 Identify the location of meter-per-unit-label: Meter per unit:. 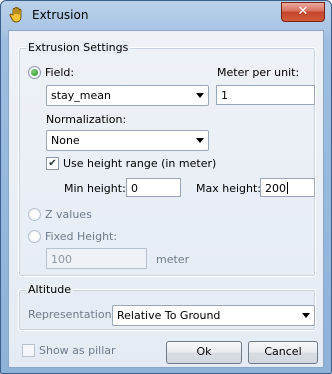
(258, 72).